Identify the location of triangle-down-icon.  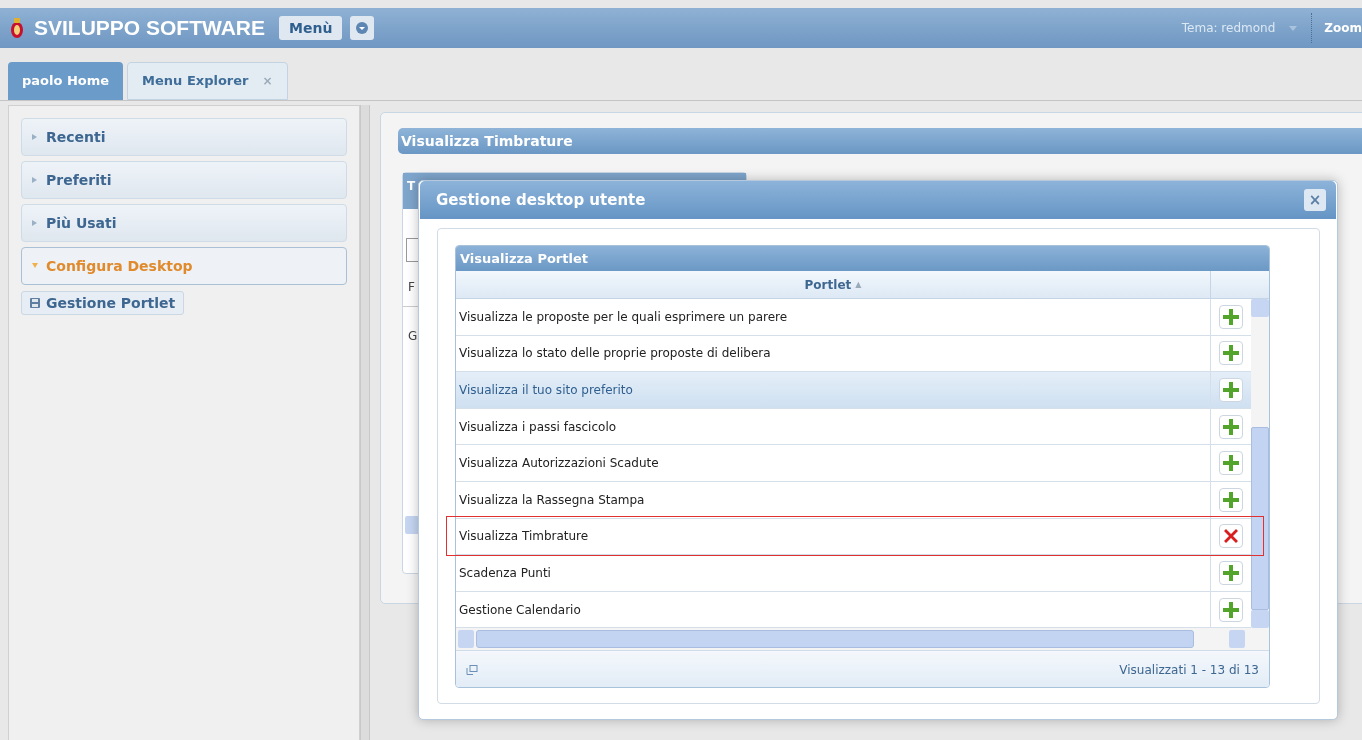
(35, 266).